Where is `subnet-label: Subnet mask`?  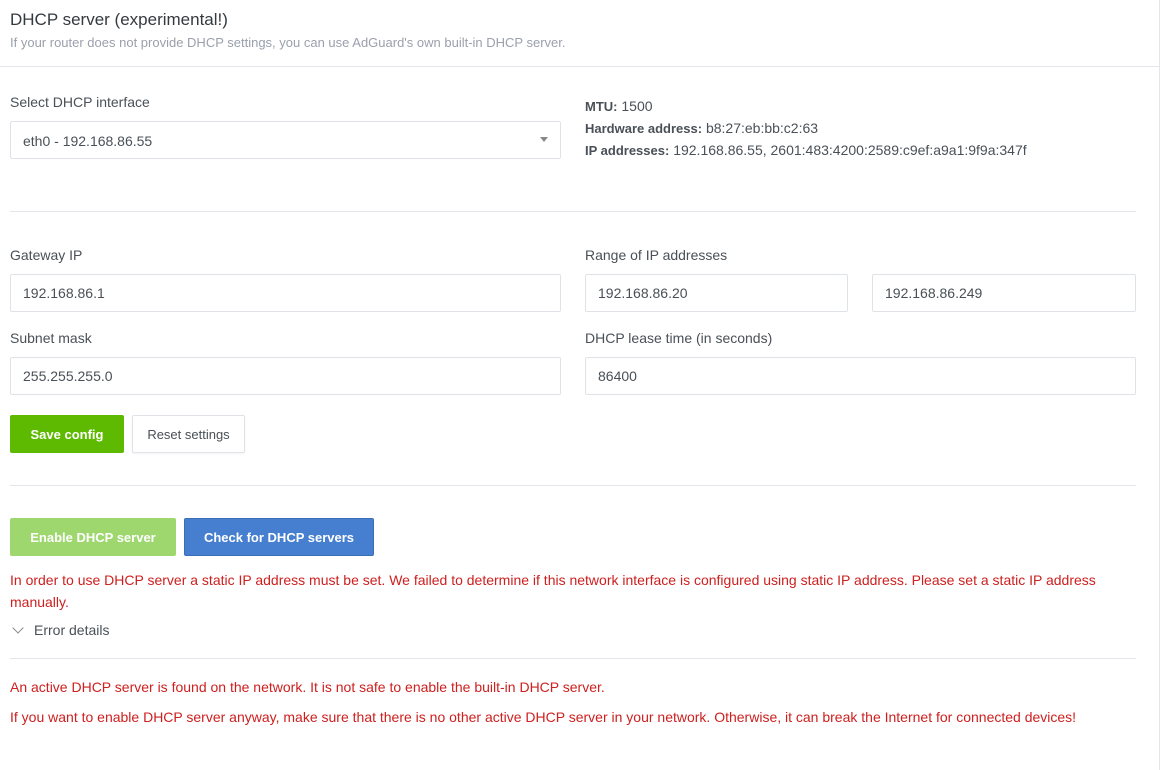
subnet-label: Subnet mask is located at coordinates (51, 338).